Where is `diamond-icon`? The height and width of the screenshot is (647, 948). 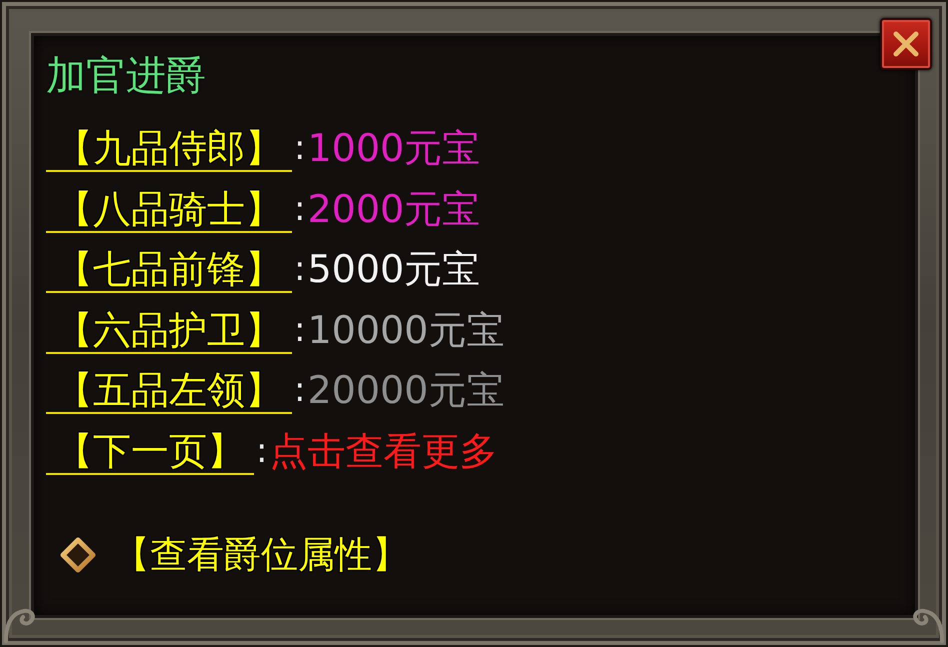
diamond-icon is located at coordinates (78, 554).